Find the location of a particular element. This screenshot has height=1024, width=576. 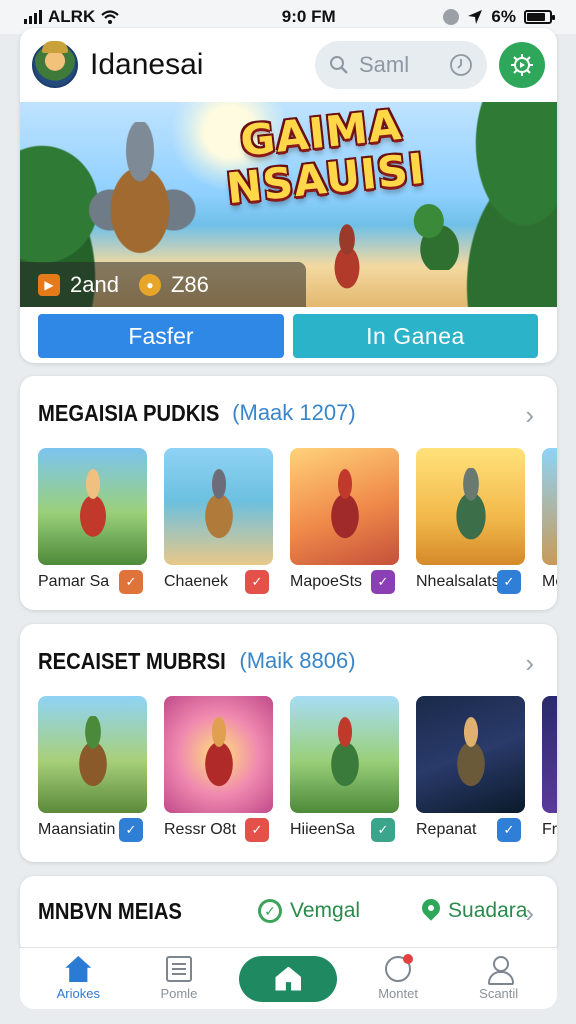

notification-icon is located at coordinates (399, 968).